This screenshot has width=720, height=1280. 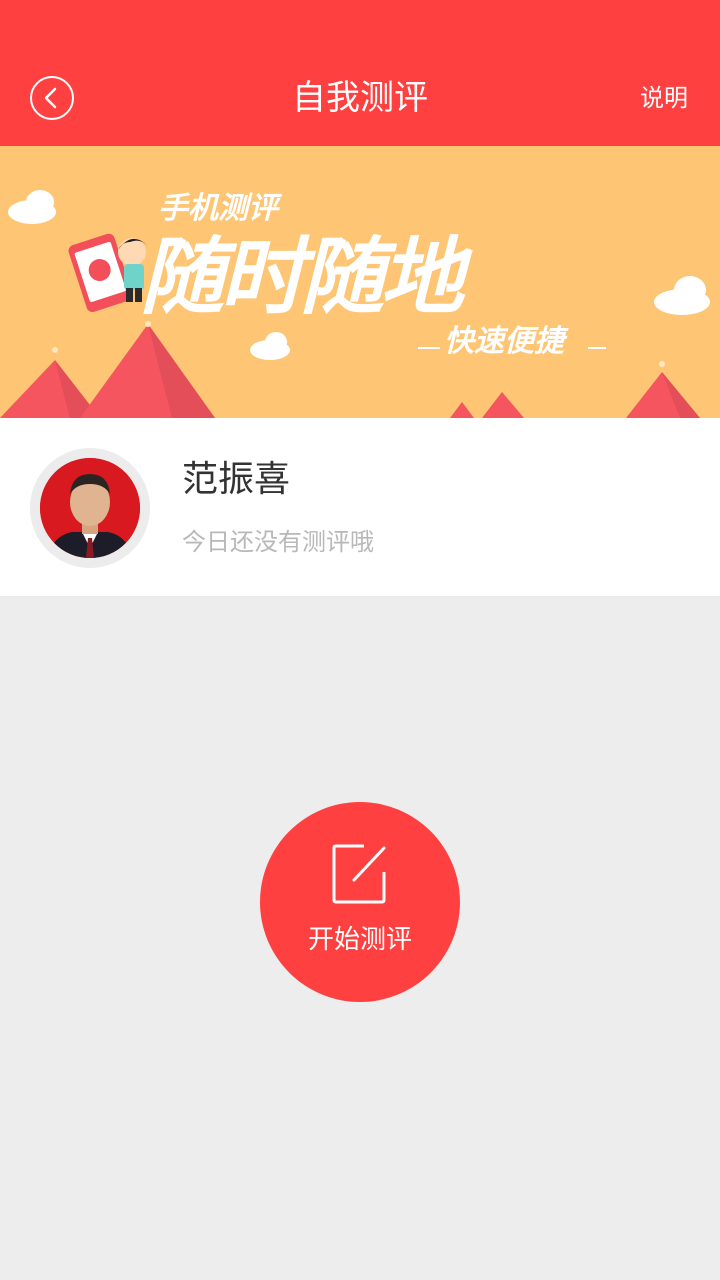 I want to click on svg-text: 随时随地, so click(x=306, y=277).